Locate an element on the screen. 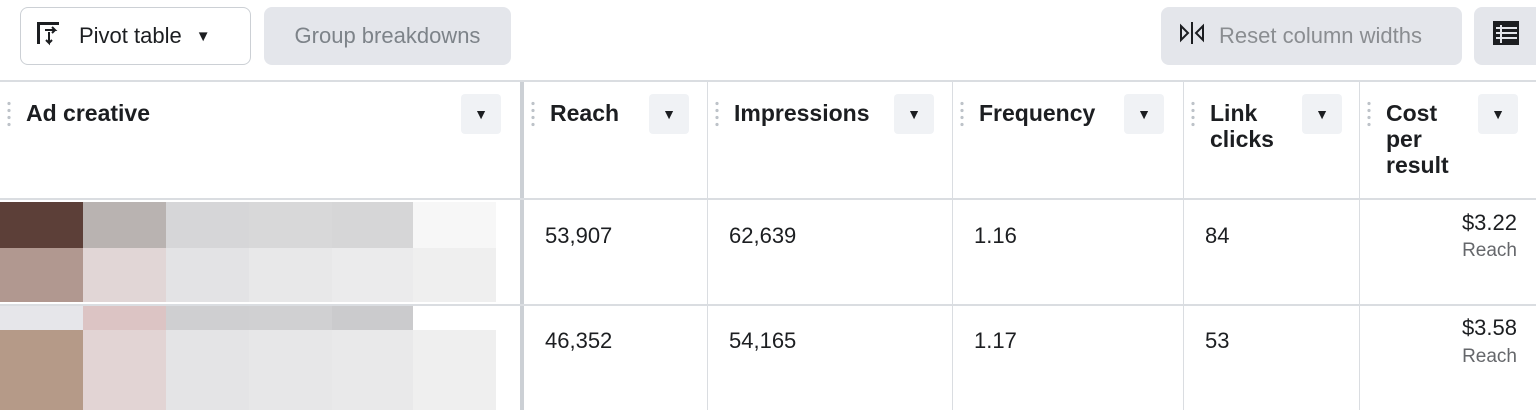  reset-column-widths-label: Reset column widths is located at coordinates (1320, 35).